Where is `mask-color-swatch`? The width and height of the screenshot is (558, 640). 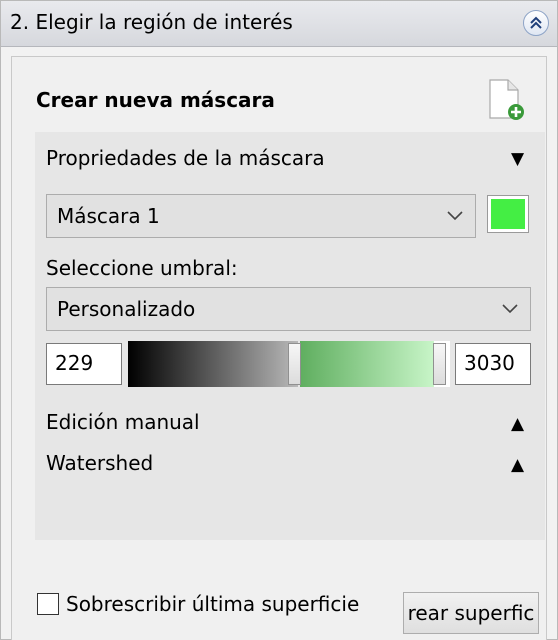
mask-color-swatch is located at coordinates (508, 214).